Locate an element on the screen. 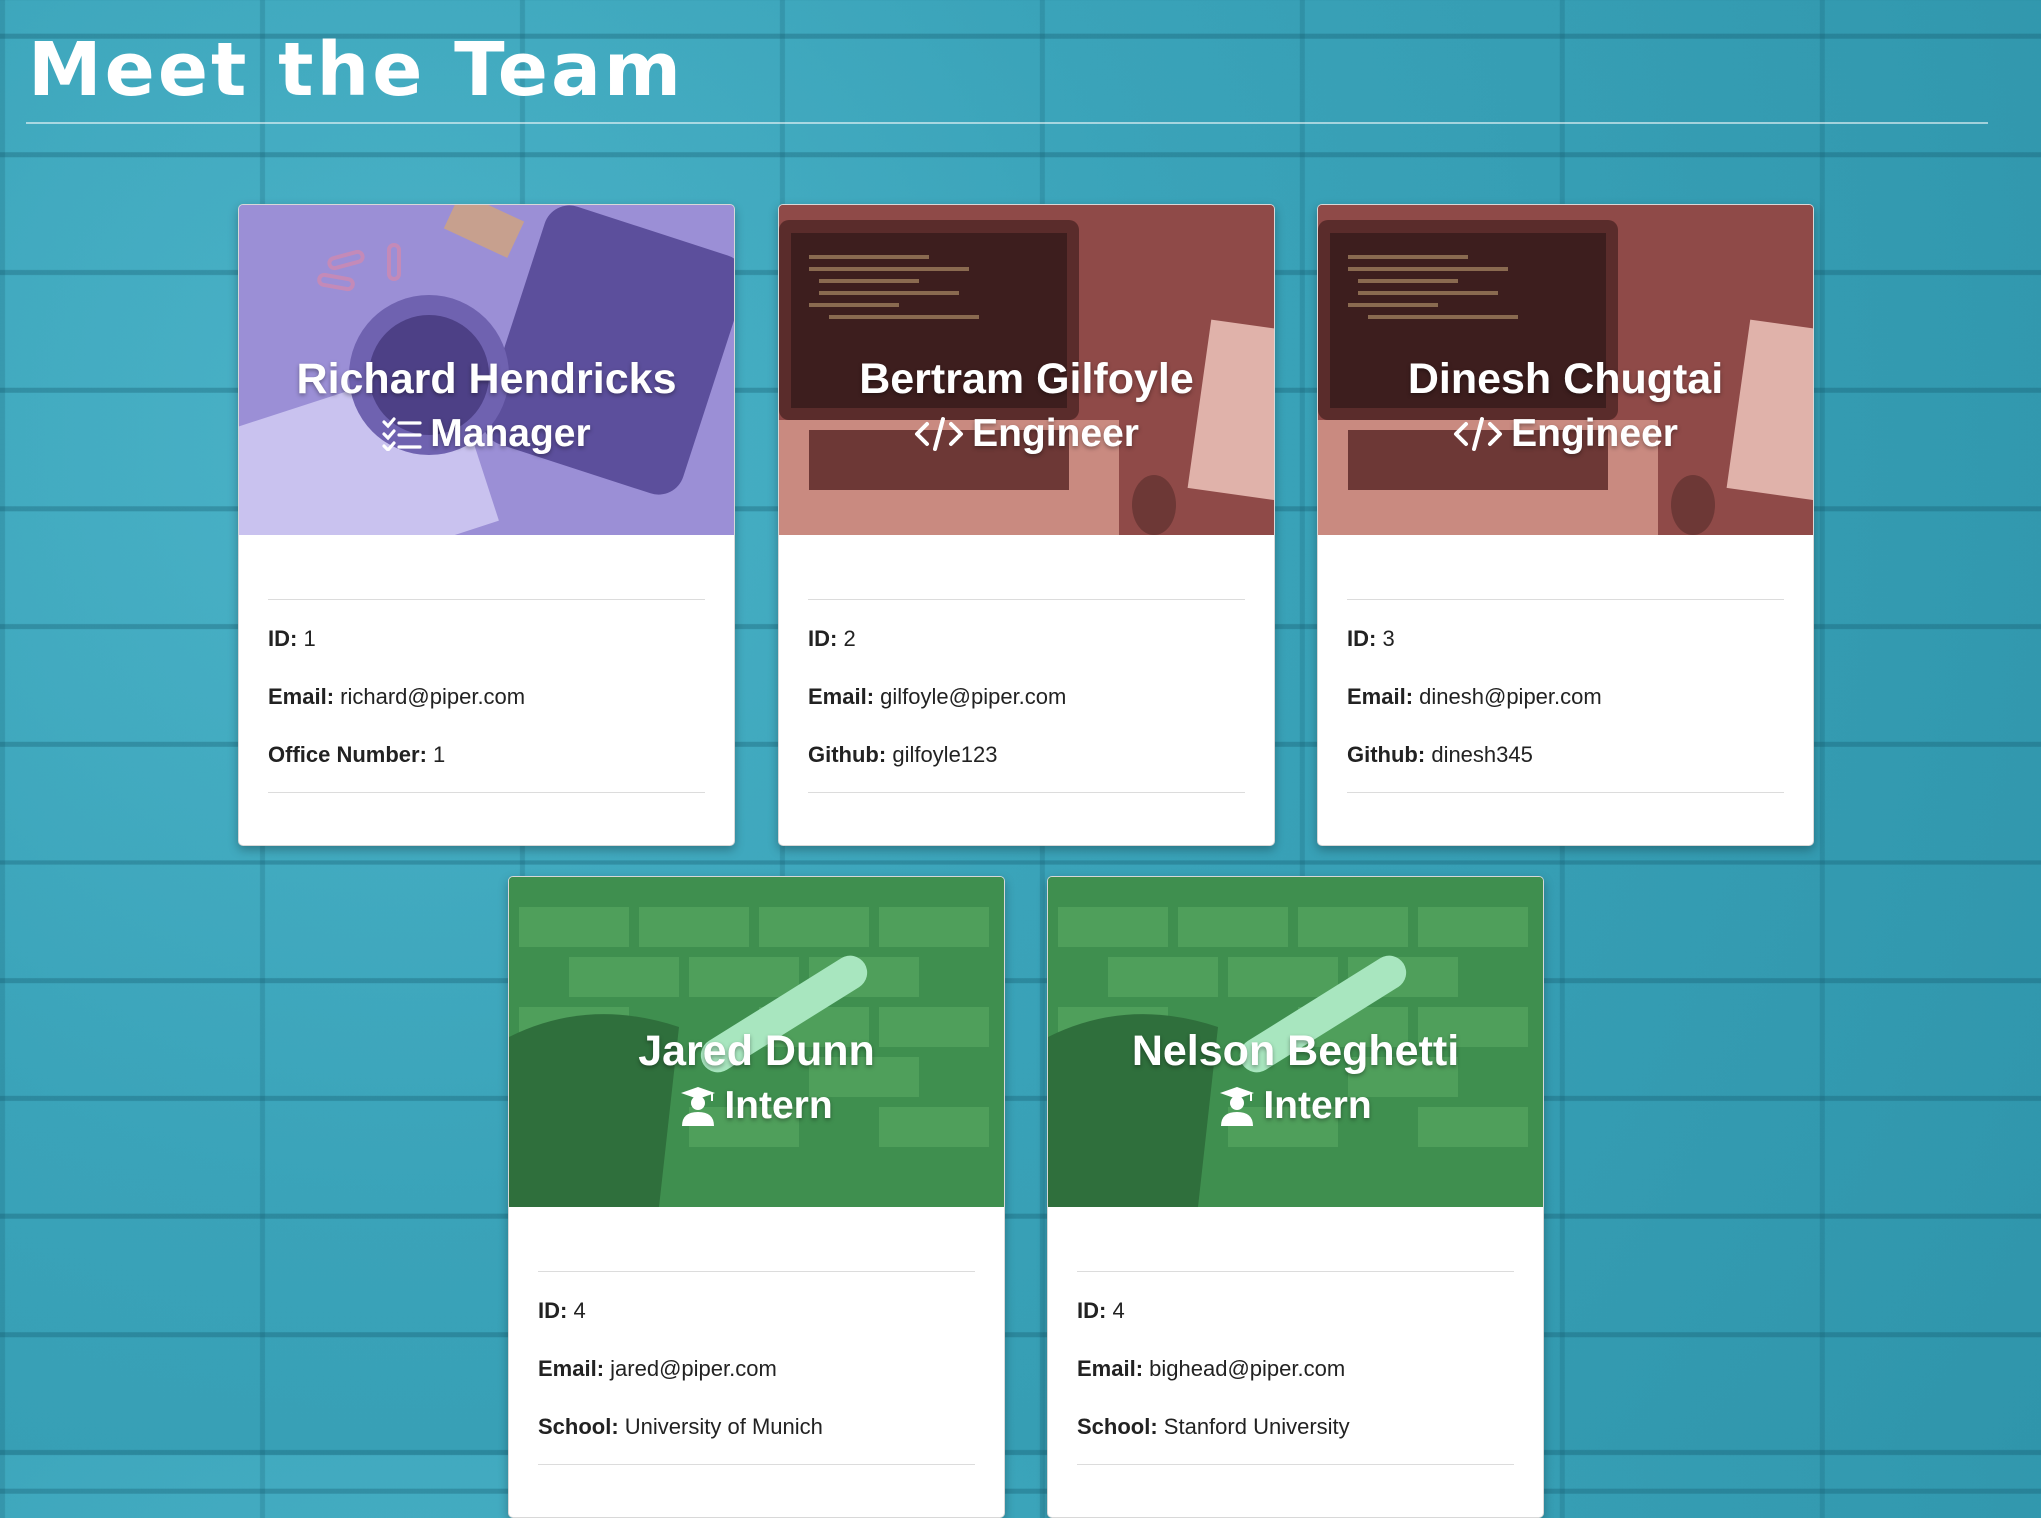 The width and height of the screenshot is (2041, 1518). detail-email: Email: richard@piper.com is located at coordinates (486, 697).